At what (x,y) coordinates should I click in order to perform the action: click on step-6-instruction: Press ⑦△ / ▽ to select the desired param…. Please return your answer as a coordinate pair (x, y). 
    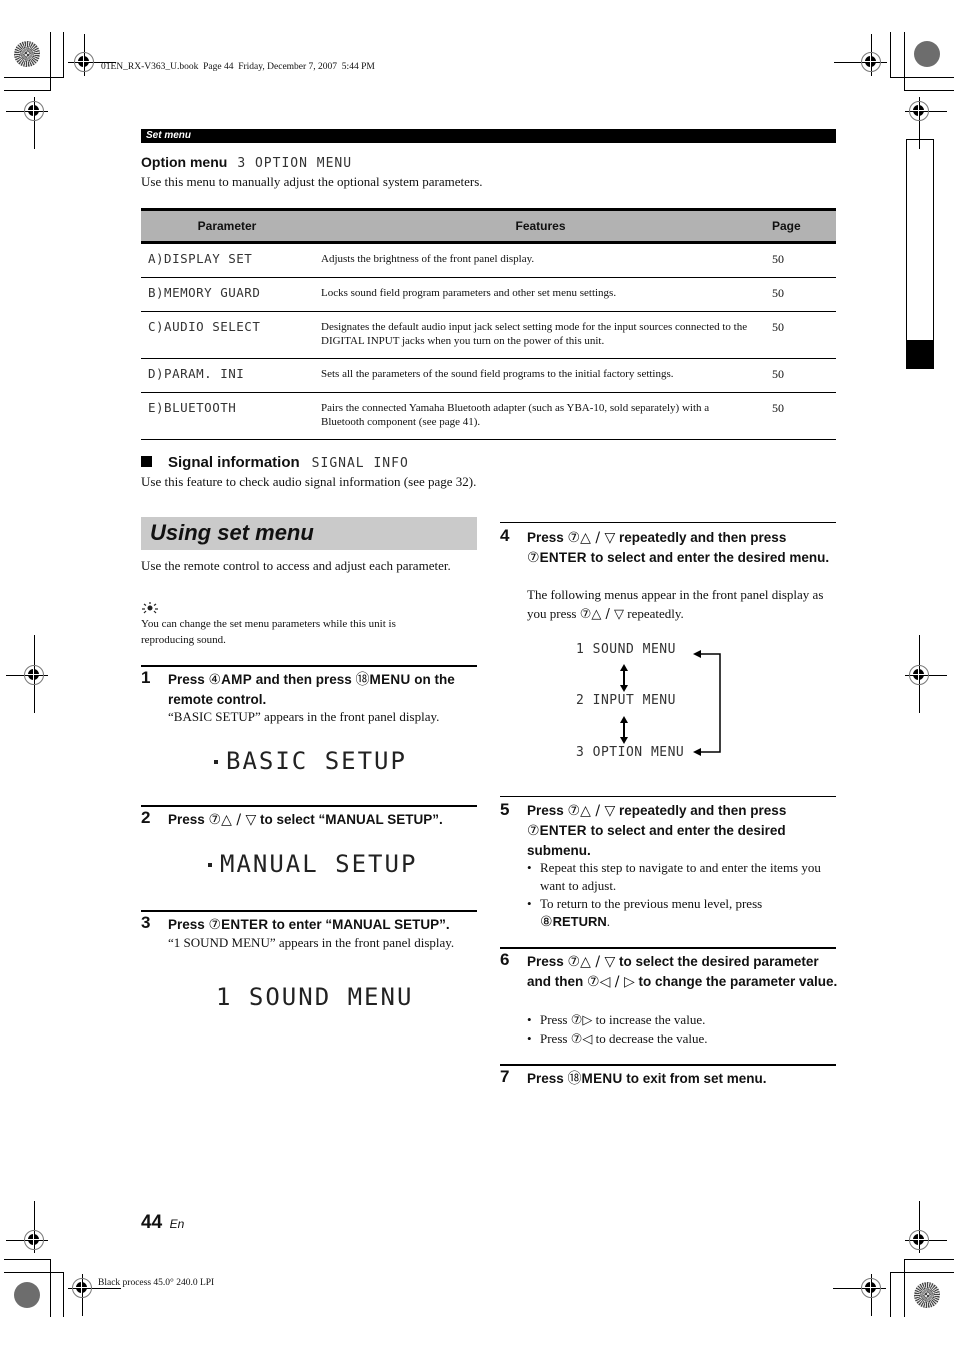
    Looking at the image, I should click on (683, 972).